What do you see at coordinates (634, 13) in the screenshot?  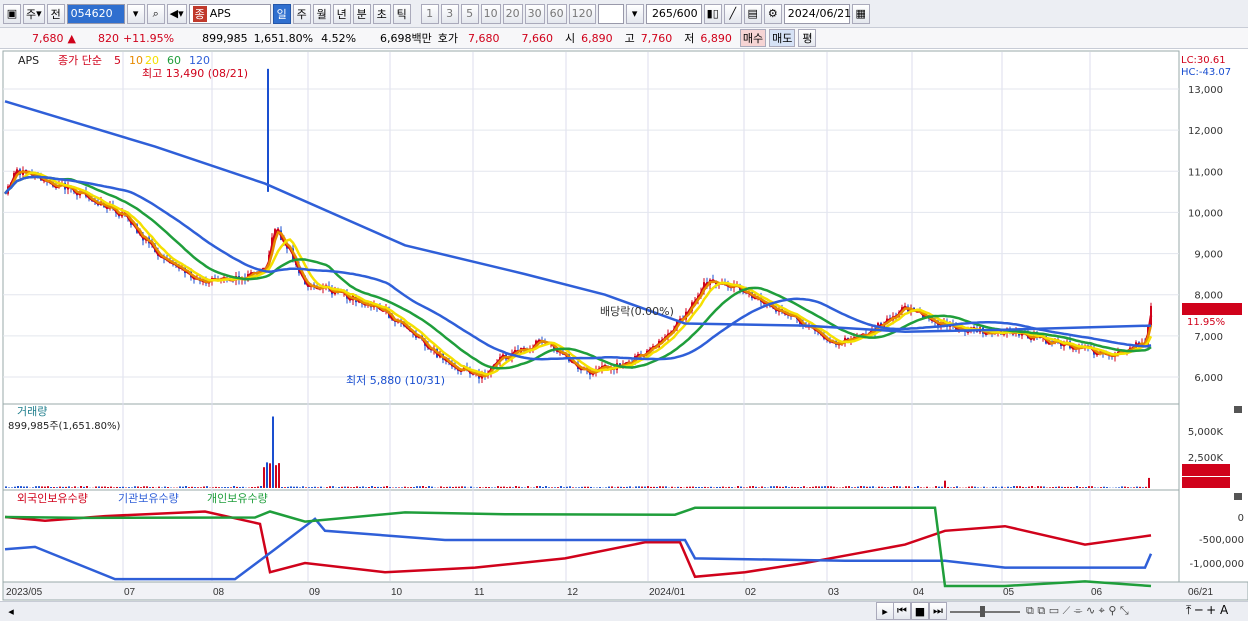 I see `count-dropdown-icon: ▾` at bounding box center [634, 13].